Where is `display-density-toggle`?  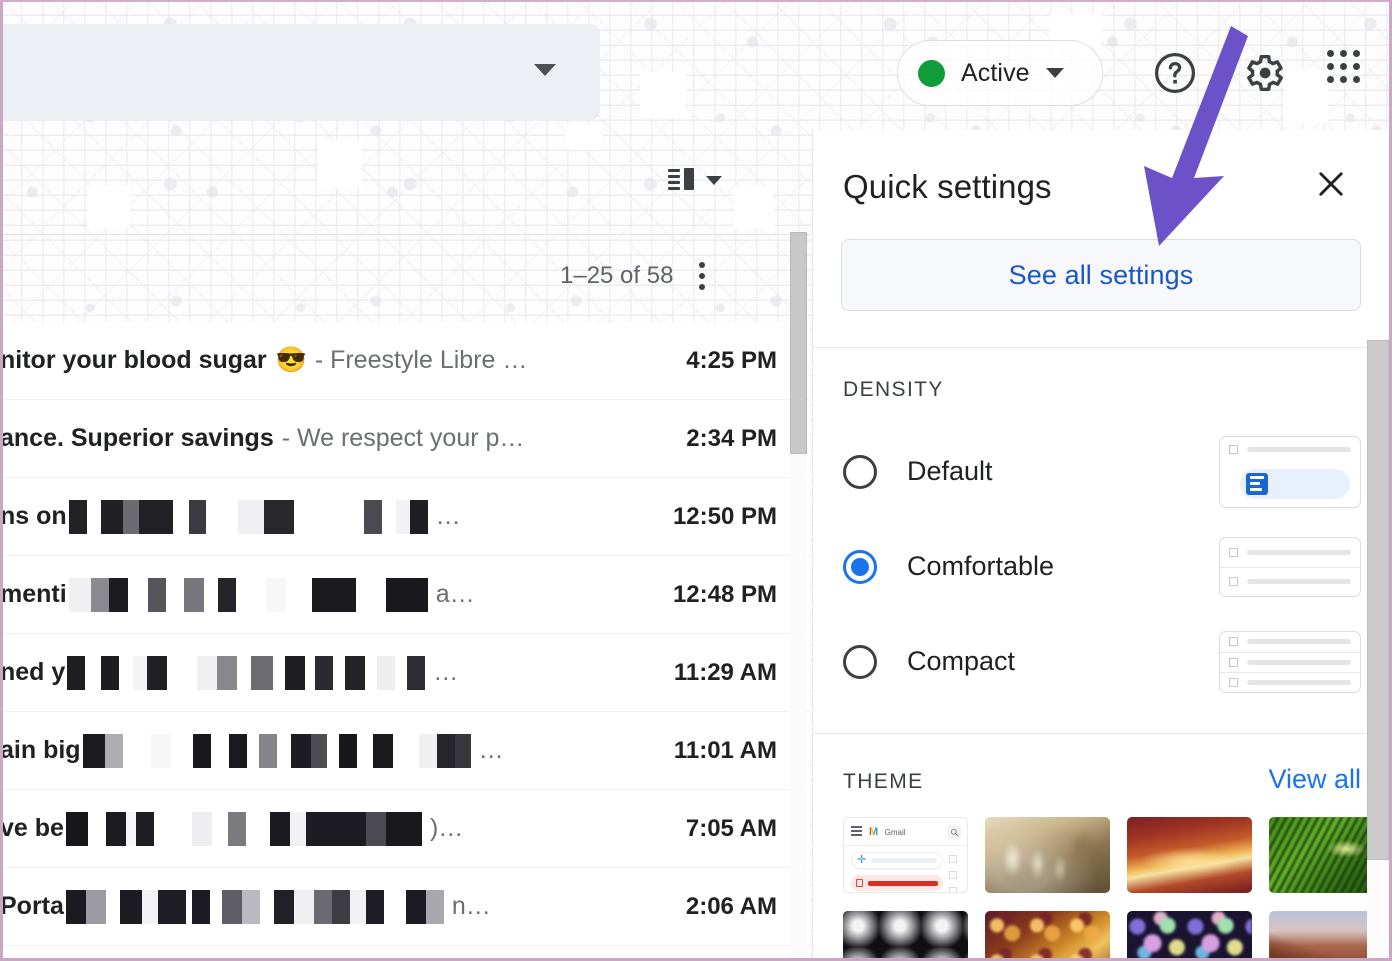 display-density-toggle is located at coordinates (695, 180).